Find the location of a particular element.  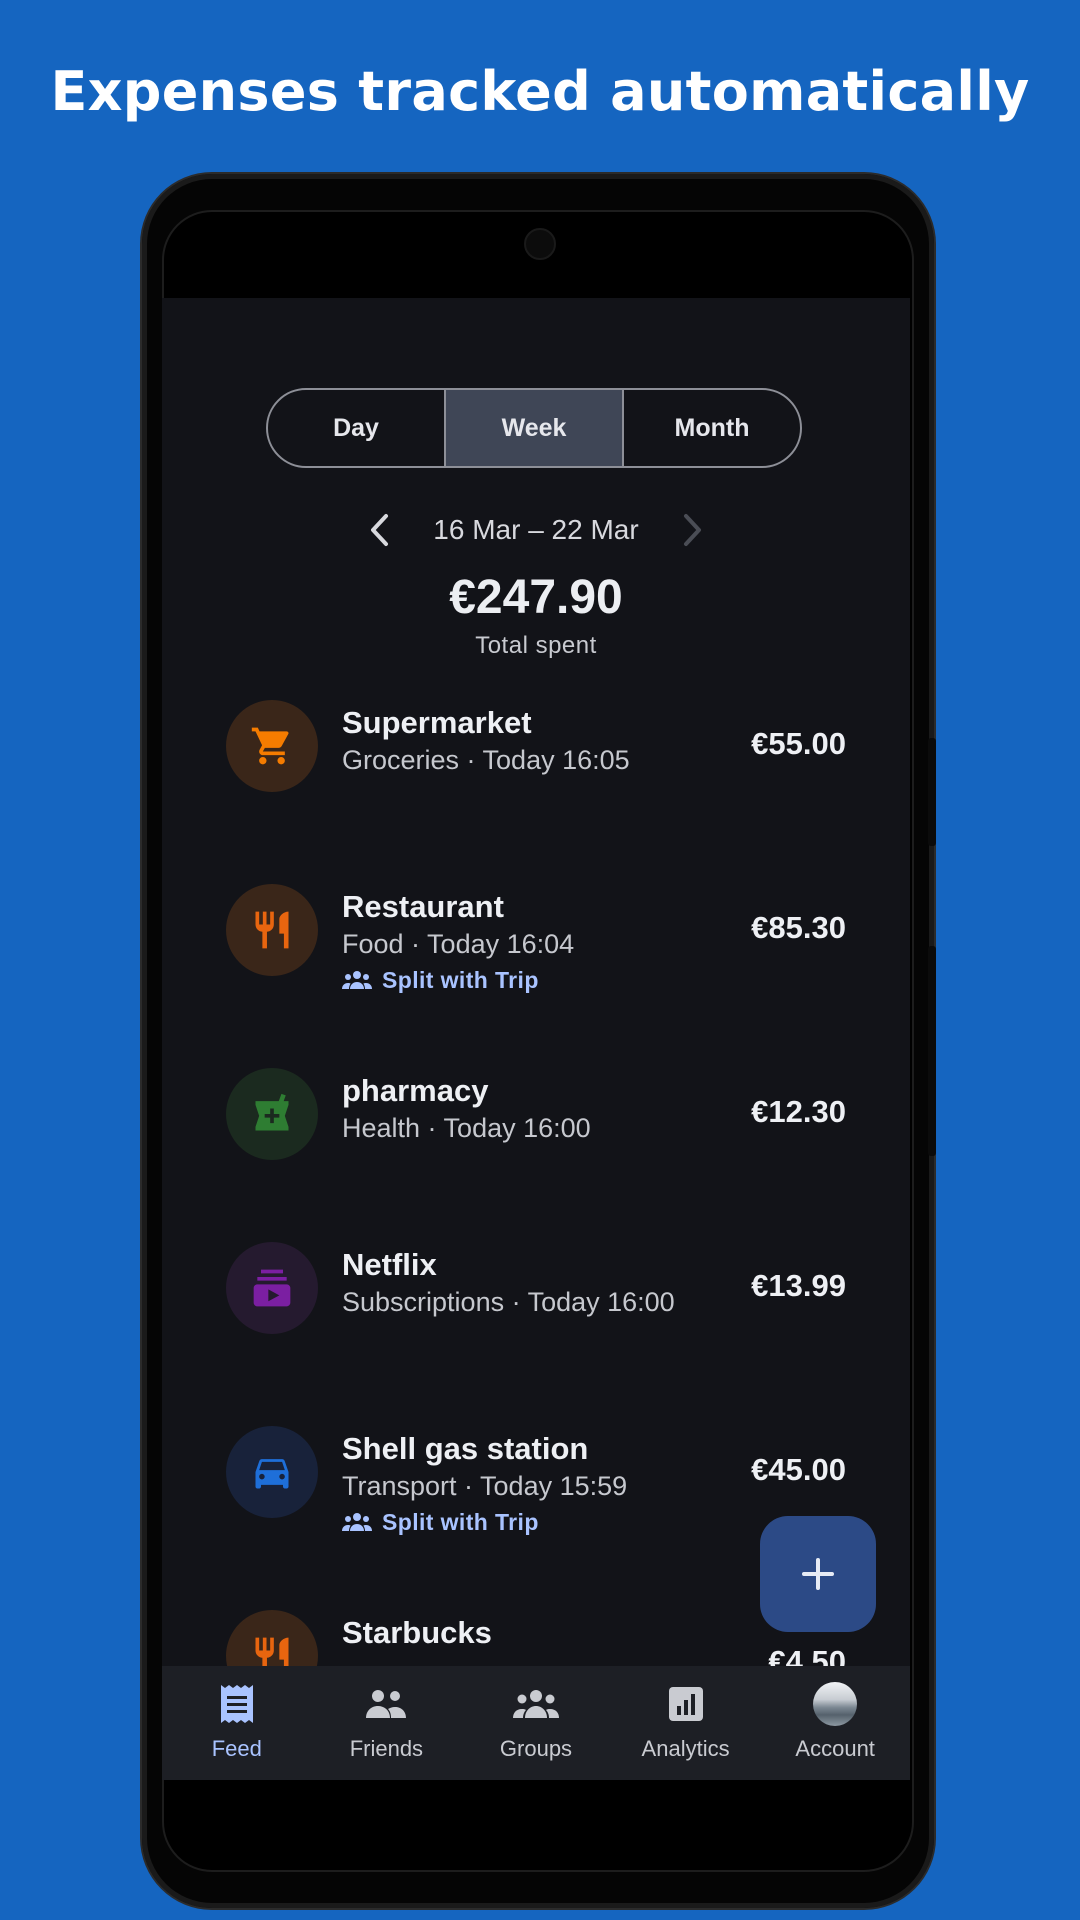

transaction-name: Shell gas station is located at coordinates (465, 1448).